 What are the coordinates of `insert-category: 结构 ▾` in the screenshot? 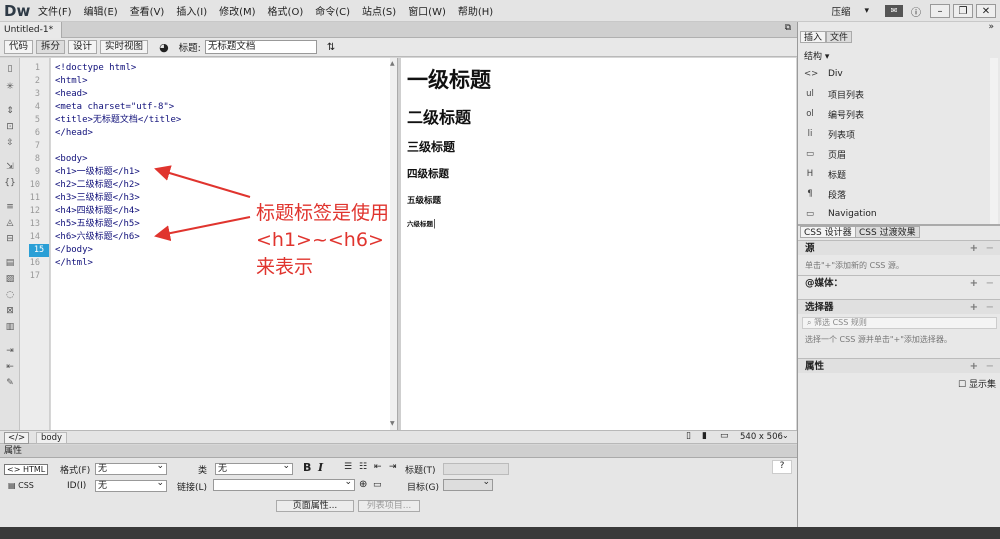 It's located at (816, 55).